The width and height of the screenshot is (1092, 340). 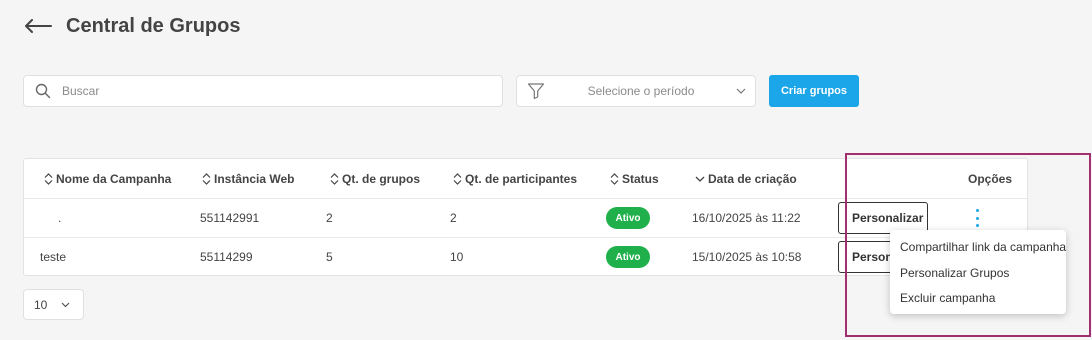 I want to click on create-groups-button: Criar grupos, so click(x=814, y=91).